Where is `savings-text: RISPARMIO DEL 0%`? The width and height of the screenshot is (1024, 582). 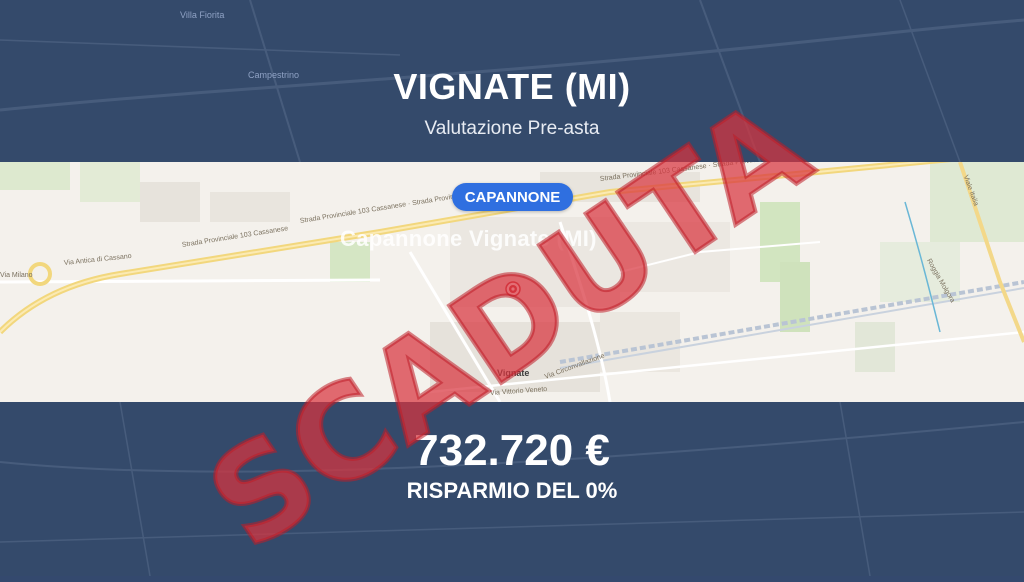 savings-text: RISPARMIO DEL 0% is located at coordinates (512, 490).